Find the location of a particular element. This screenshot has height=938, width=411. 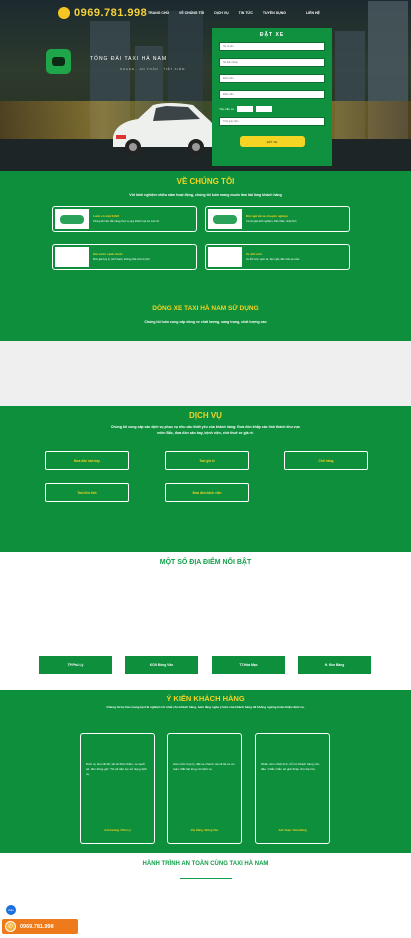

reviews-title: Ý KIẾN KHÁCH HÀNG is located at coordinates (205, 698).